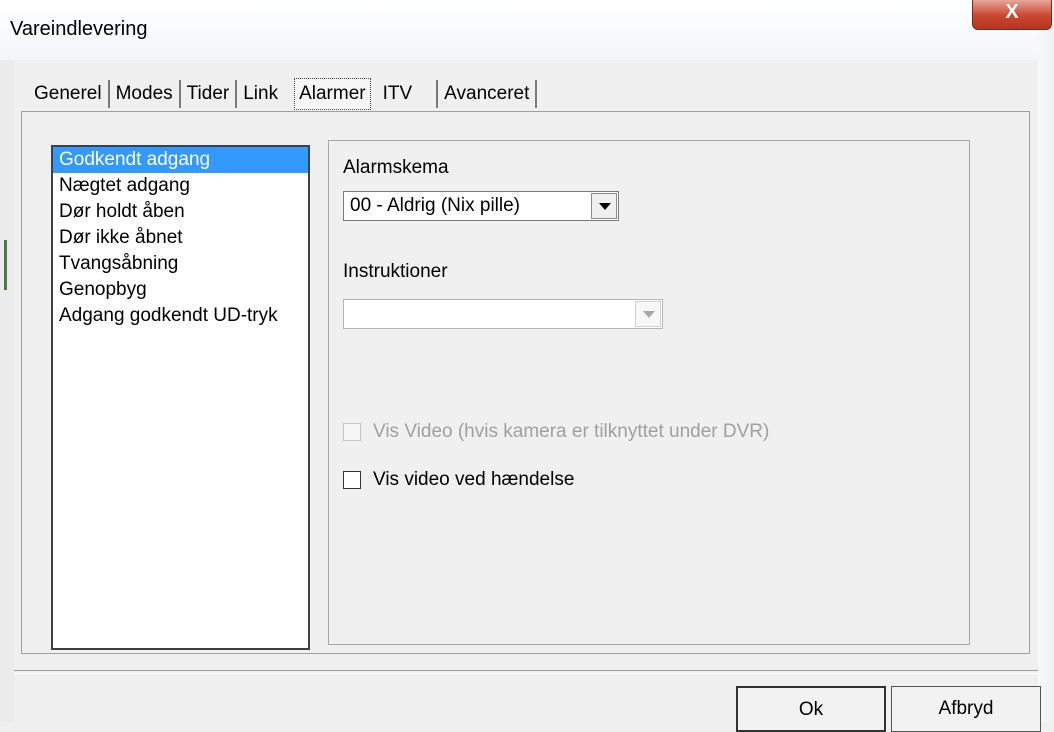 The height and width of the screenshot is (732, 1054). I want to click on list-item: Dør holdt åben, so click(180, 212).